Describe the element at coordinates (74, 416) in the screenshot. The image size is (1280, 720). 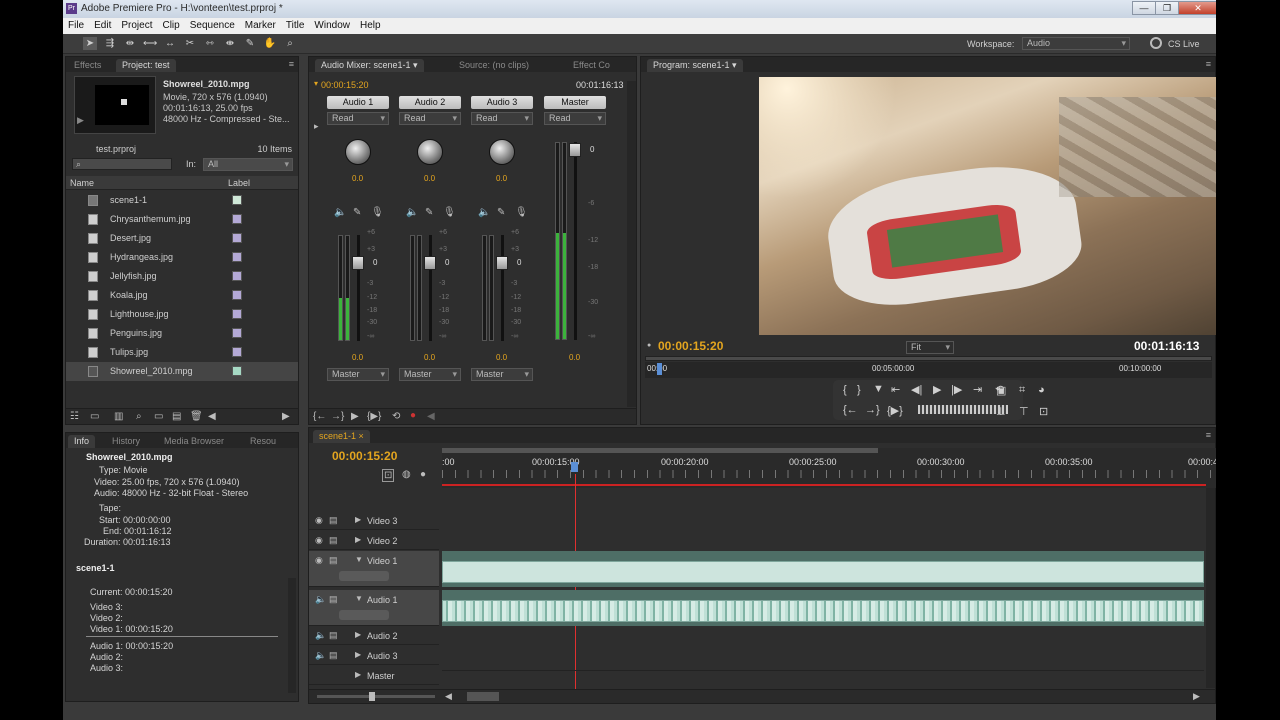
I see `list-view-icon: ☷` at that location.